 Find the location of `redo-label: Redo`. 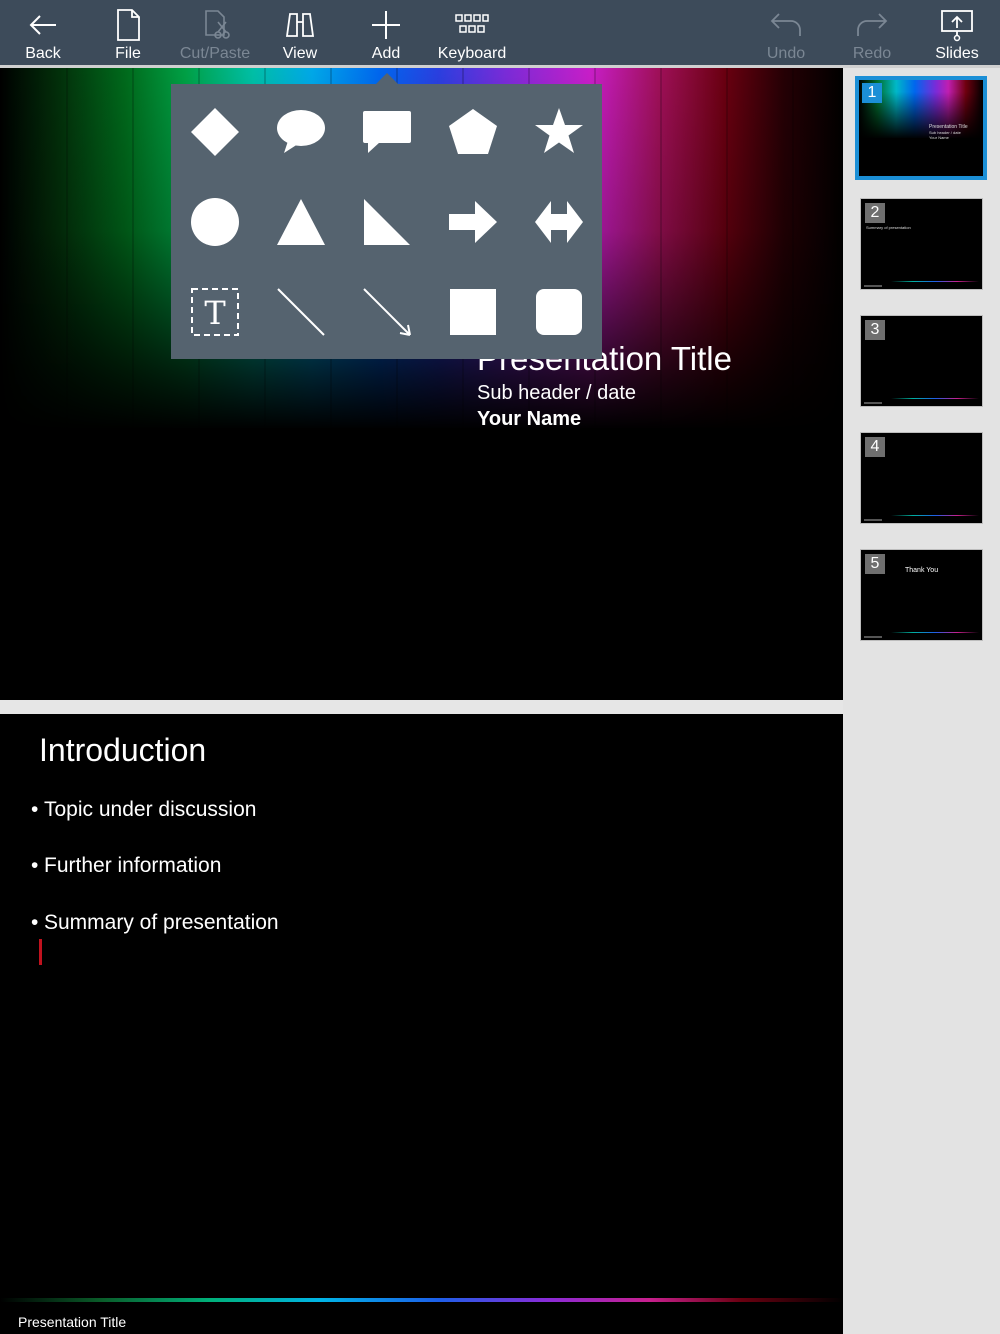

redo-label: Redo is located at coordinates (872, 53).